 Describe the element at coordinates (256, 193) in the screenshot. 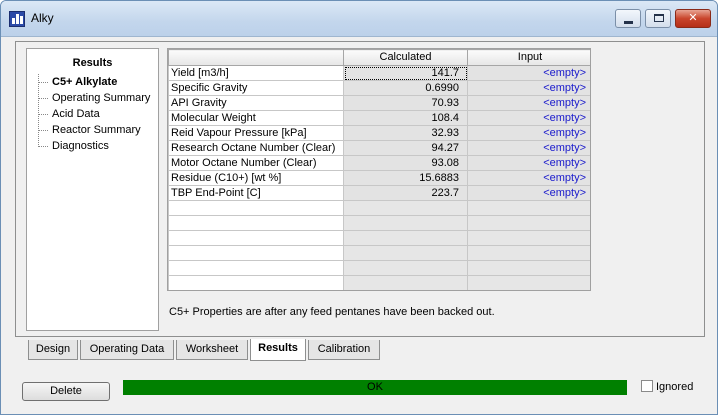

I see `row-name-cell: TBP End-Point [C]` at that location.